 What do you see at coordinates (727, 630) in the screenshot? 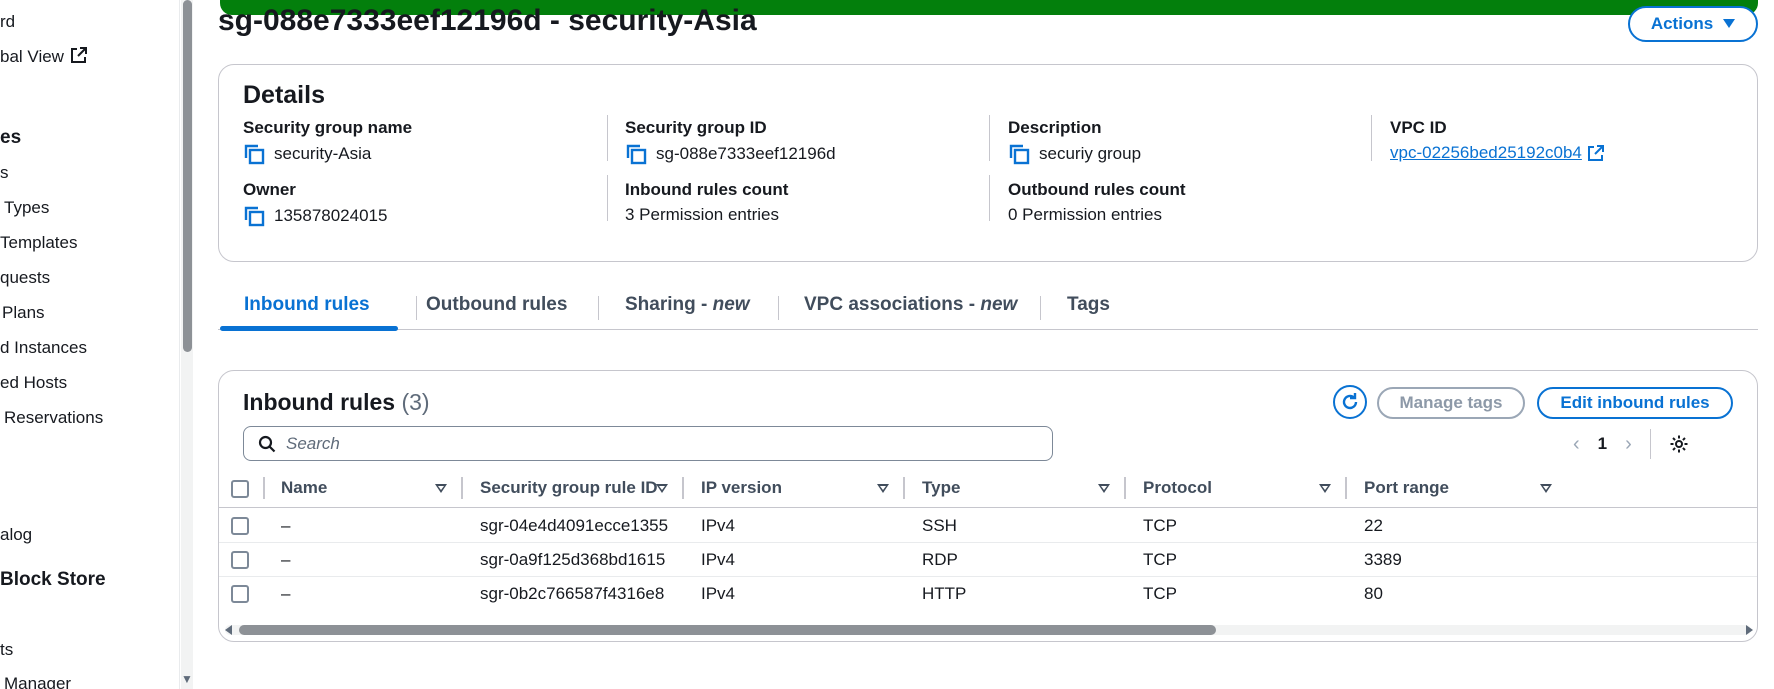
I see `scrollbar-thumb` at bounding box center [727, 630].